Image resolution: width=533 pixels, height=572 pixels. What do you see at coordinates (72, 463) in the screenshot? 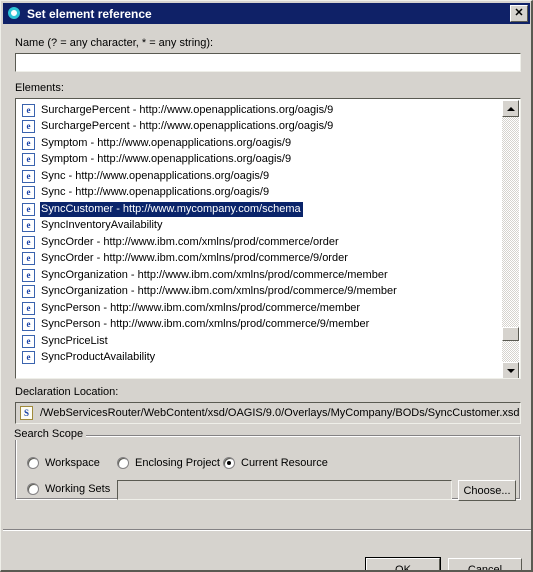
I see `radio-workspace-label: Workspace` at bounding box center [72, 463].